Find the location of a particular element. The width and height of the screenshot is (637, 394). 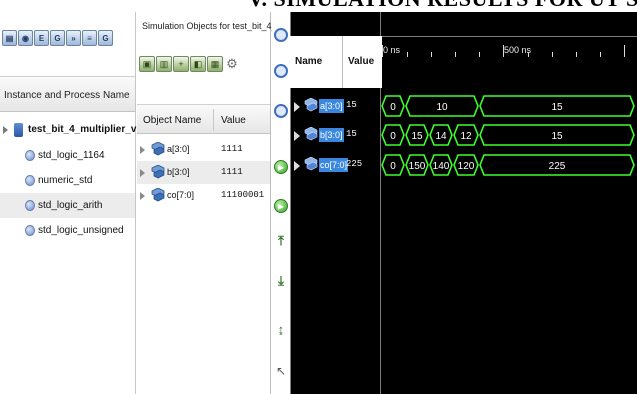

object-name: b[3:0] is located at coordinates (178, 172).